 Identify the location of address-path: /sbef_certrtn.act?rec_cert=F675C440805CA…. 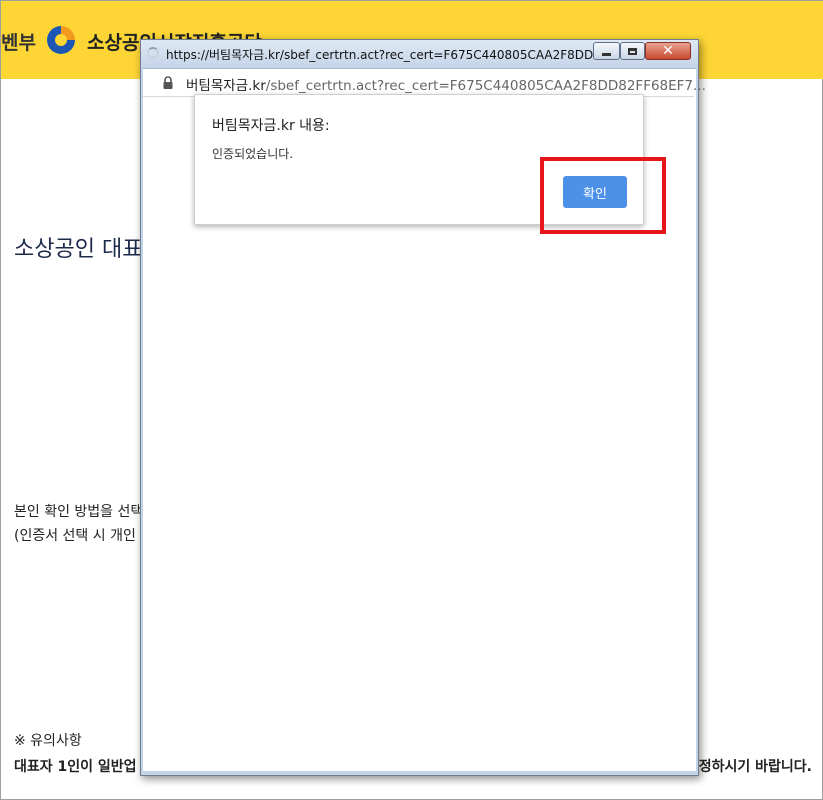
(485, 86).